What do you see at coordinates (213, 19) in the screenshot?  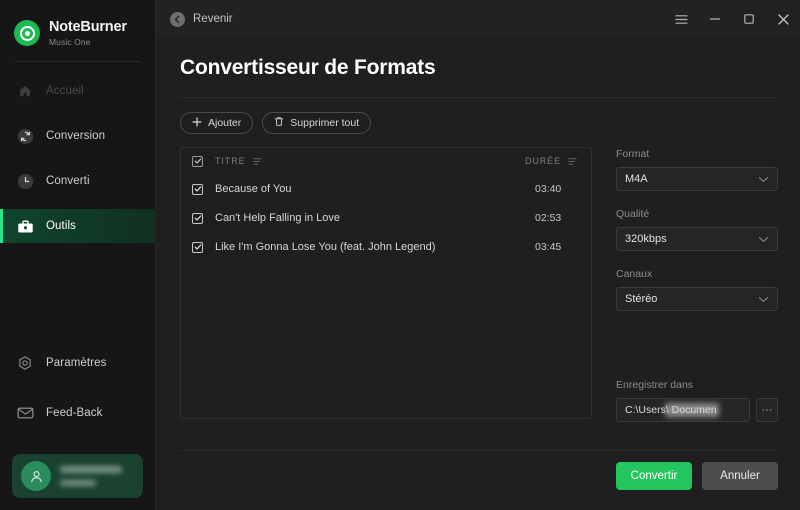 I see `back-label: Revenir` at bounding box center [213, 19].